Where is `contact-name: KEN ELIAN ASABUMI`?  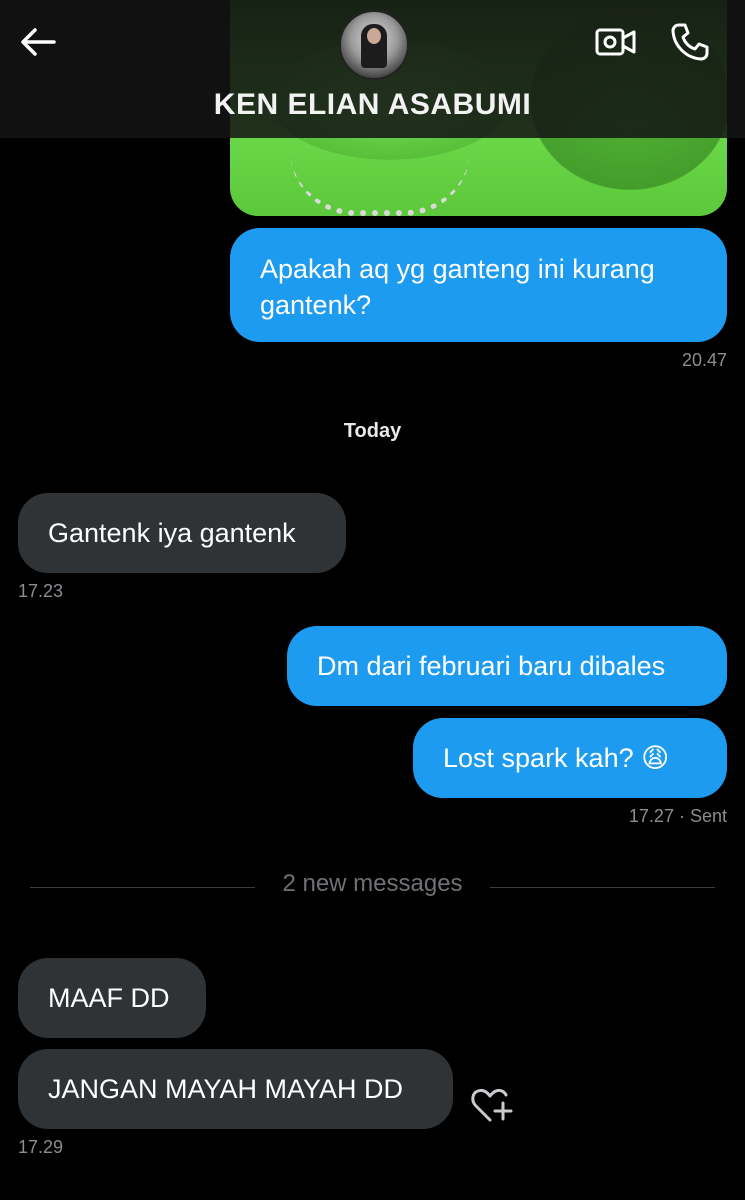
contact-name: KEN ELIAN ASABUMI is located at coordinates (372, 105).